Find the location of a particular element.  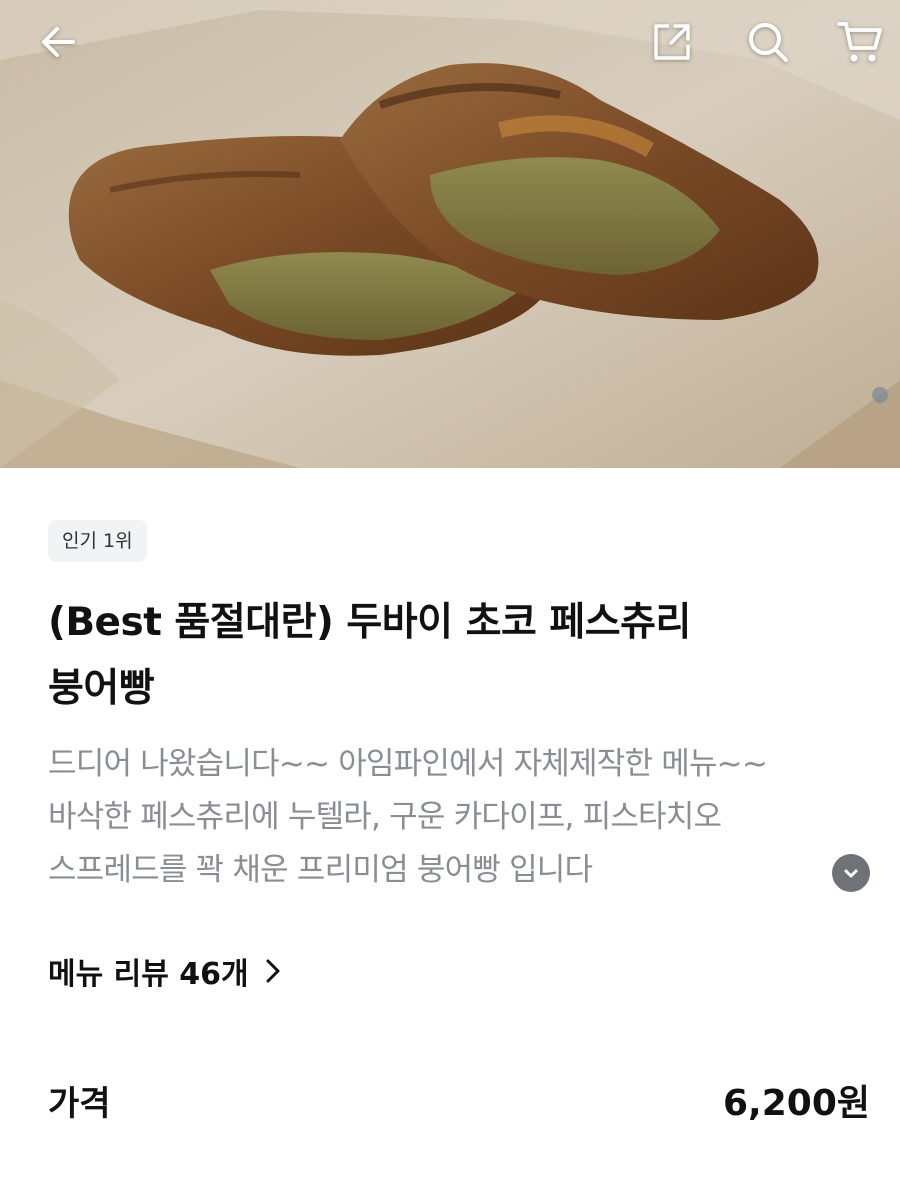

search-button is located at coordinates (768, 42).